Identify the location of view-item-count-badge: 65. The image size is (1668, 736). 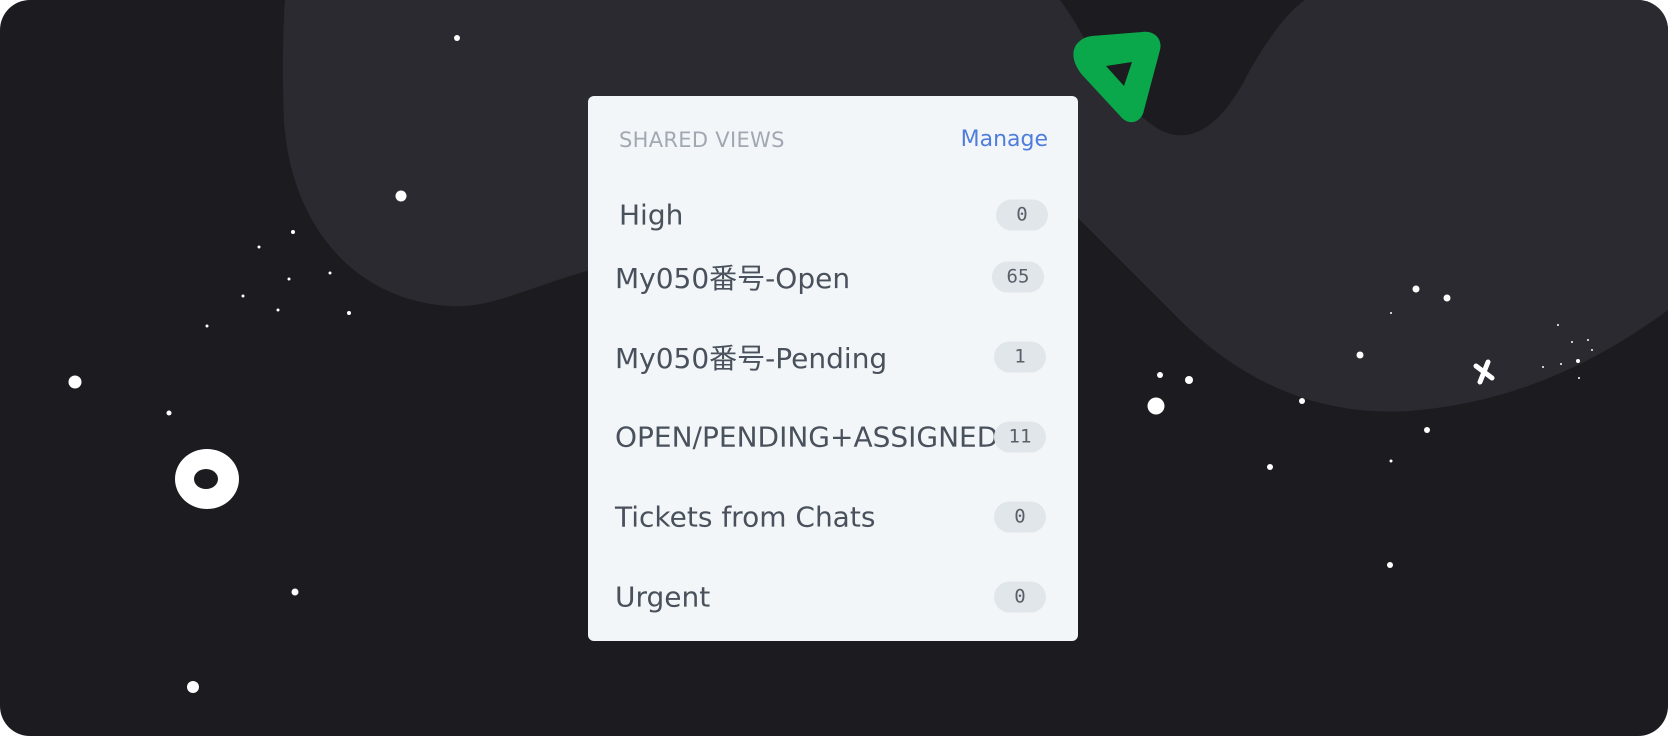
(1018, 277).